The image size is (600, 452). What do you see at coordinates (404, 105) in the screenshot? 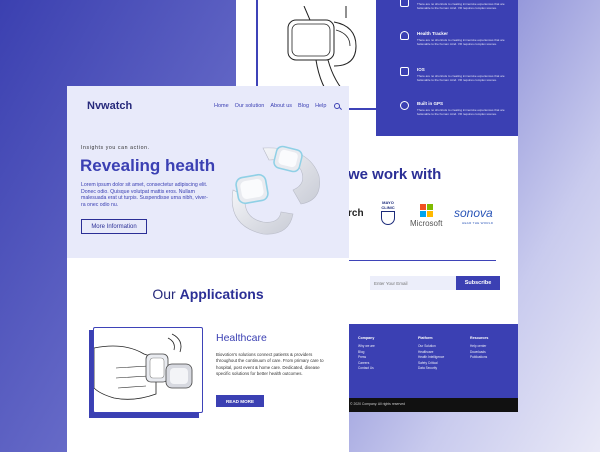
I see `pin-icon` at bounding box center [404, 105].